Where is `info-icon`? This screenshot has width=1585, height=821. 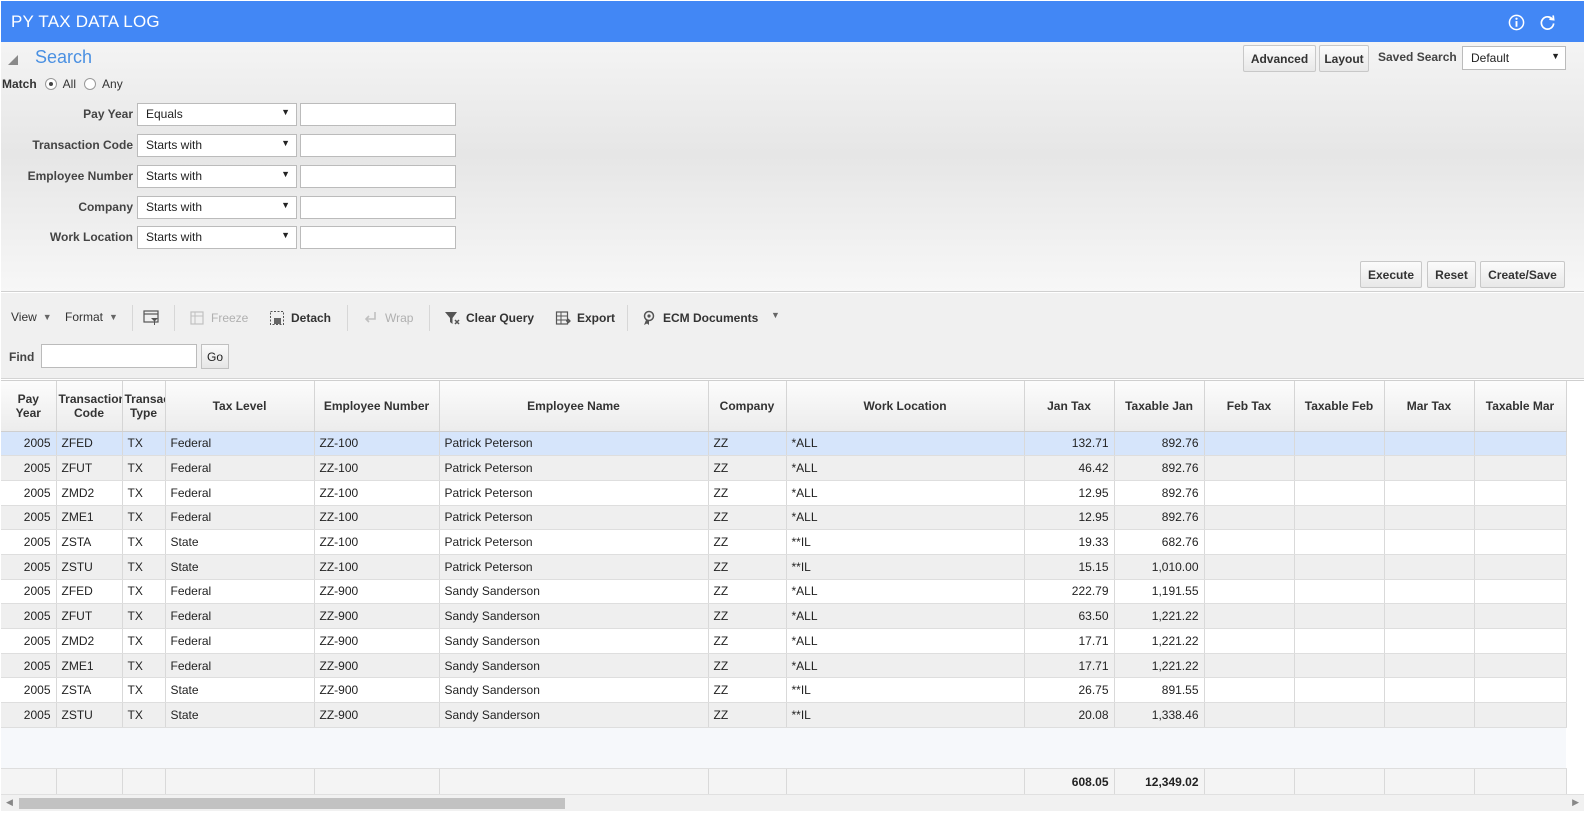 info-icon is located at coordinates (1516, 22).